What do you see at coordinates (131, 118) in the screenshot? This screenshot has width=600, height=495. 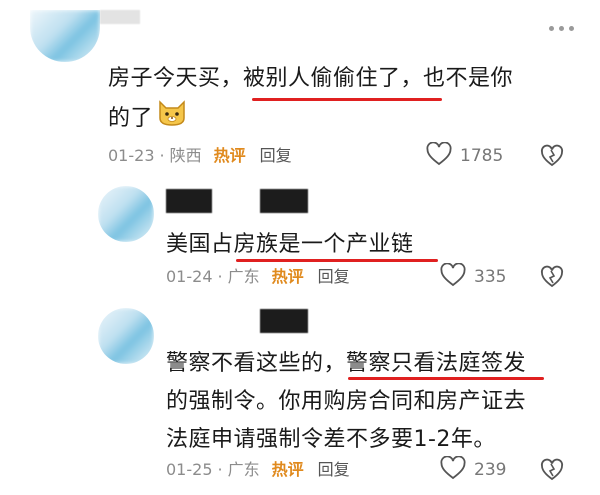 I see `comment-text-line2: 的了` at bounding box center [131, 118].